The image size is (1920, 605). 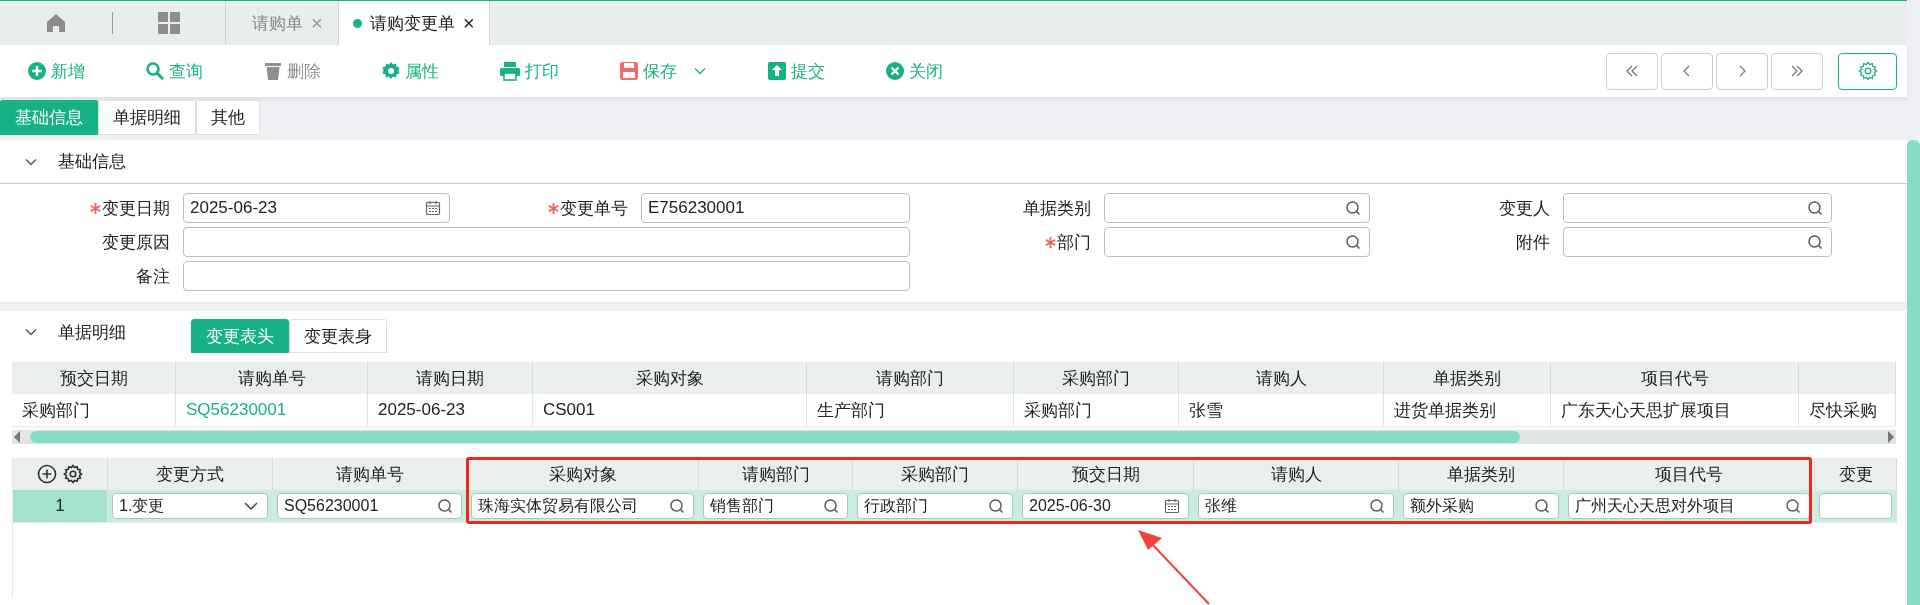 I want to click on text-field: E756230001, so click(x=775, y=208).